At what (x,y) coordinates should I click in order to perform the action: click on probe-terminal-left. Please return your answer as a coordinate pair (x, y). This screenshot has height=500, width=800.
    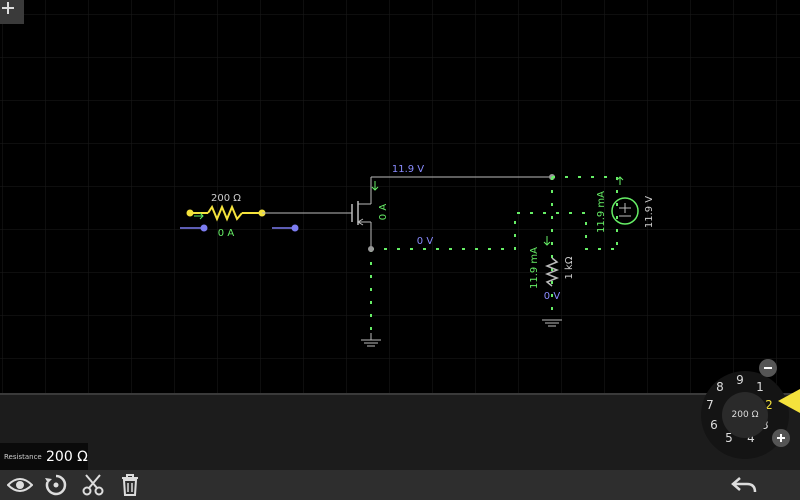
    Looking at the image, I should click on (204, 228).